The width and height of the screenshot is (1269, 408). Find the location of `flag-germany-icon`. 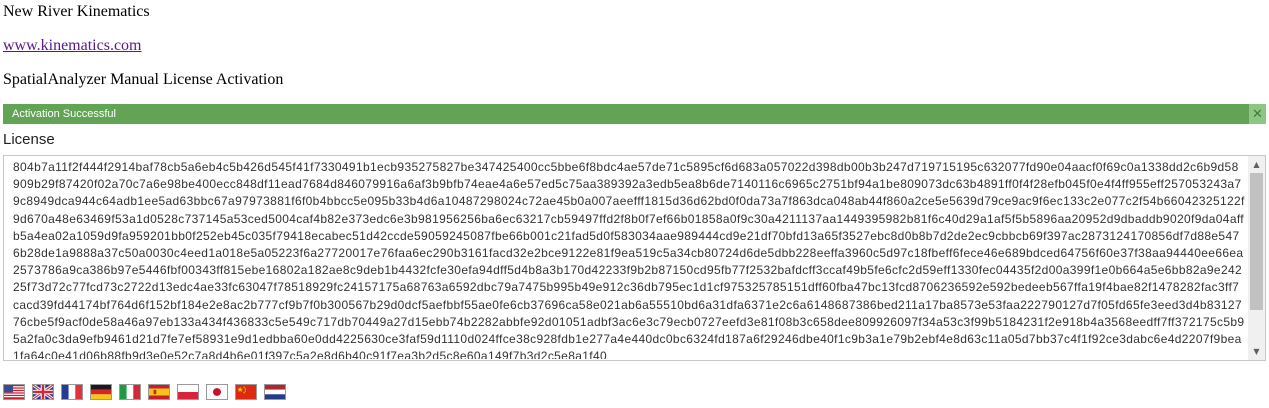

flag-germany-icon is located at coordinates (101, 392).